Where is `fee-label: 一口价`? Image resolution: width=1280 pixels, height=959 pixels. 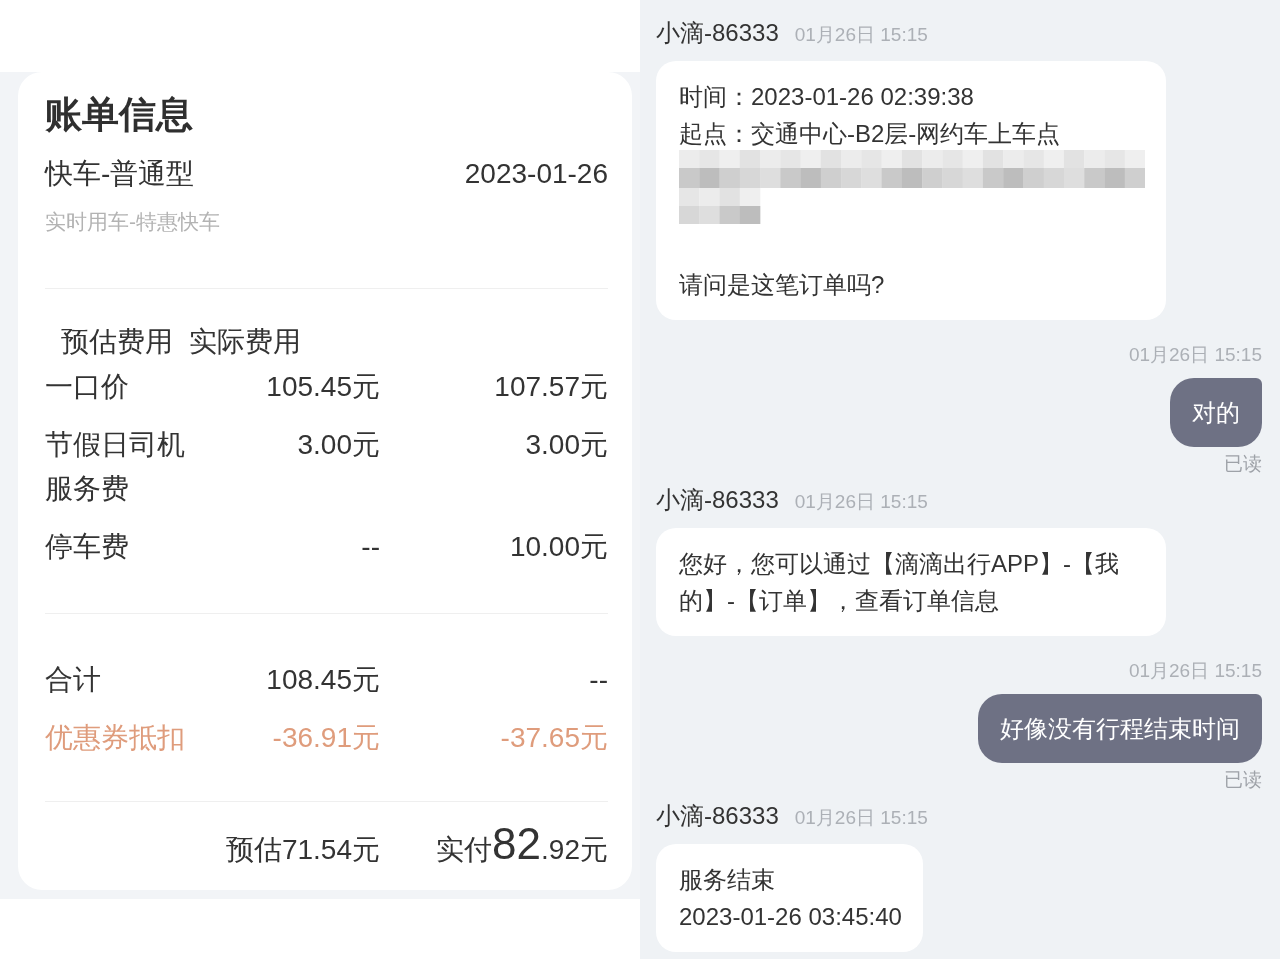 fee-label: 一口价 is located at coordinates (87, 387).